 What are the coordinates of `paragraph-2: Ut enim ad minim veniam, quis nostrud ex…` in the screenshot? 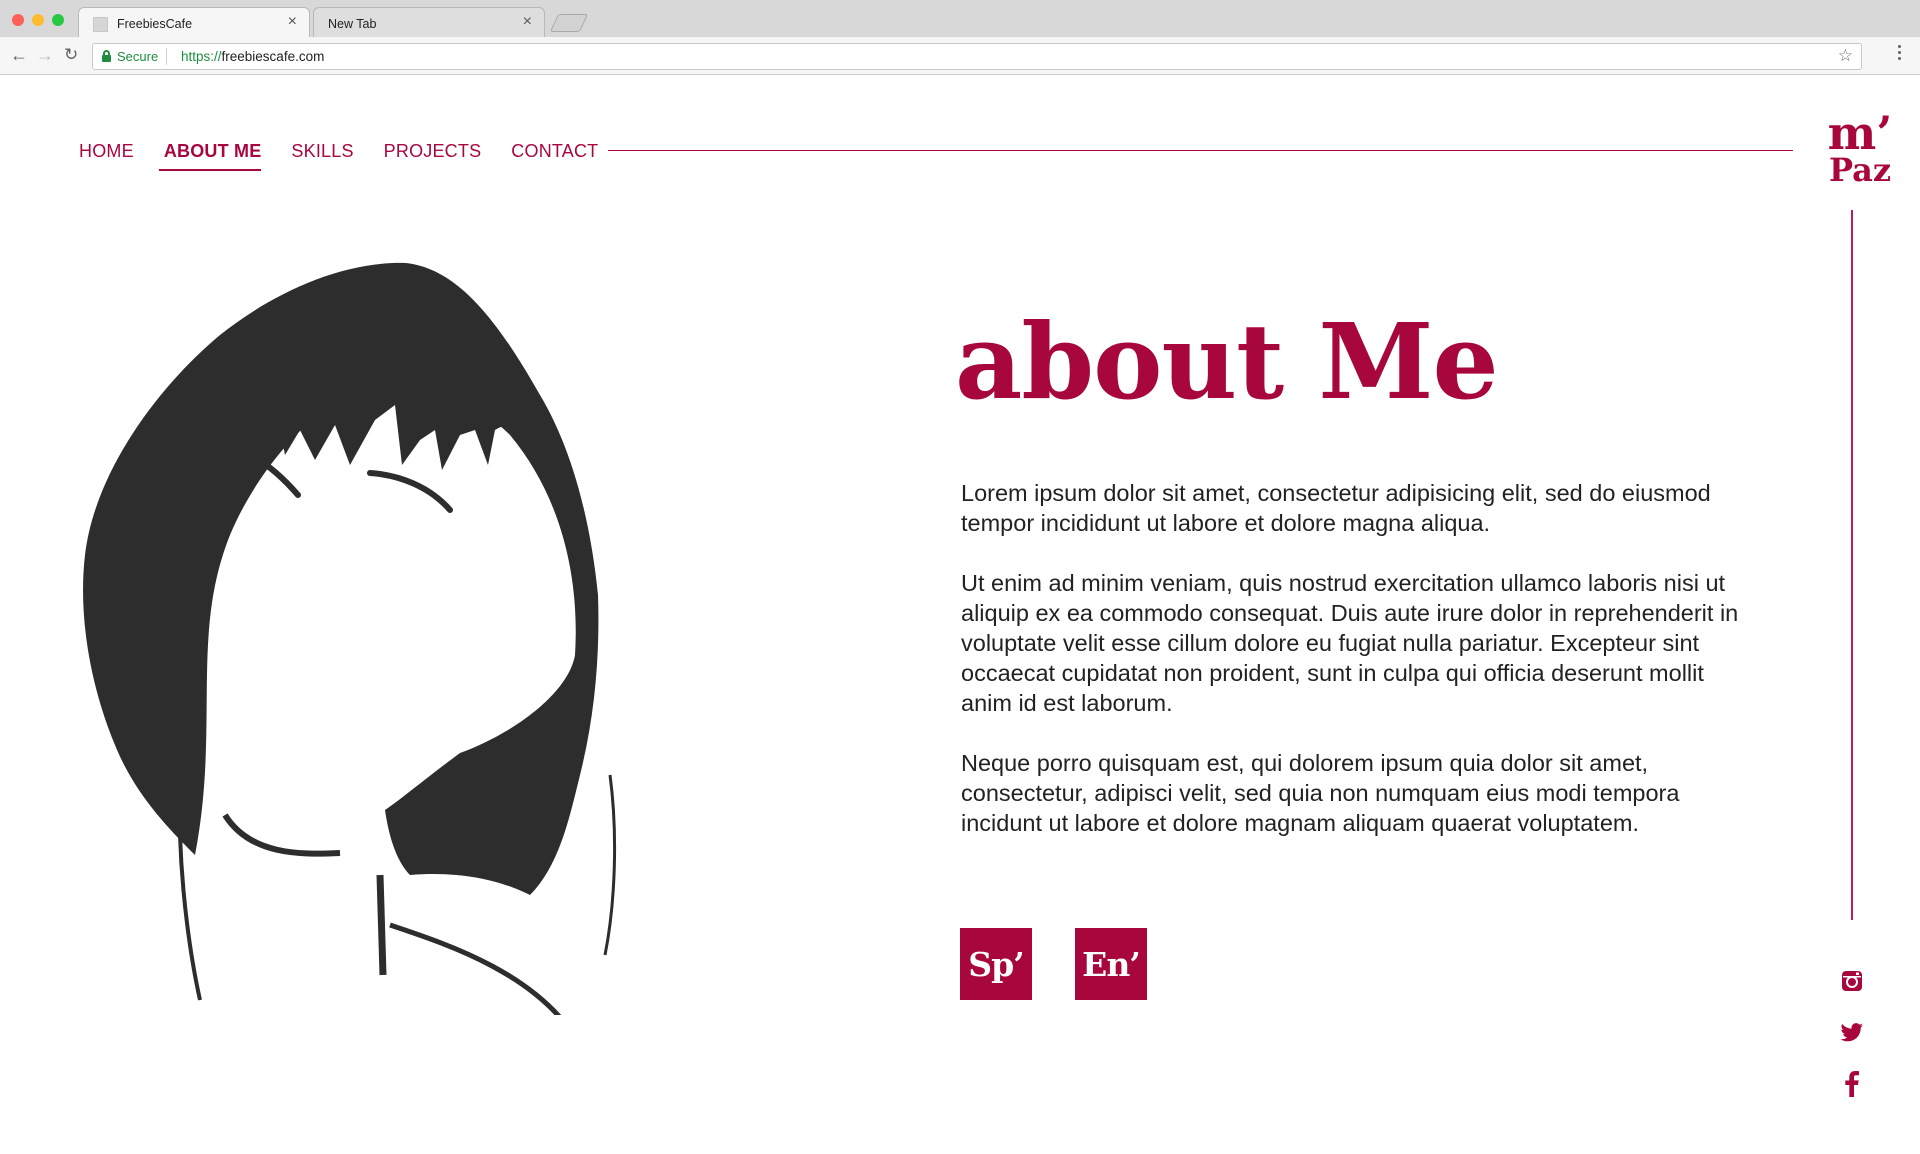 It's located at (1350, 643).